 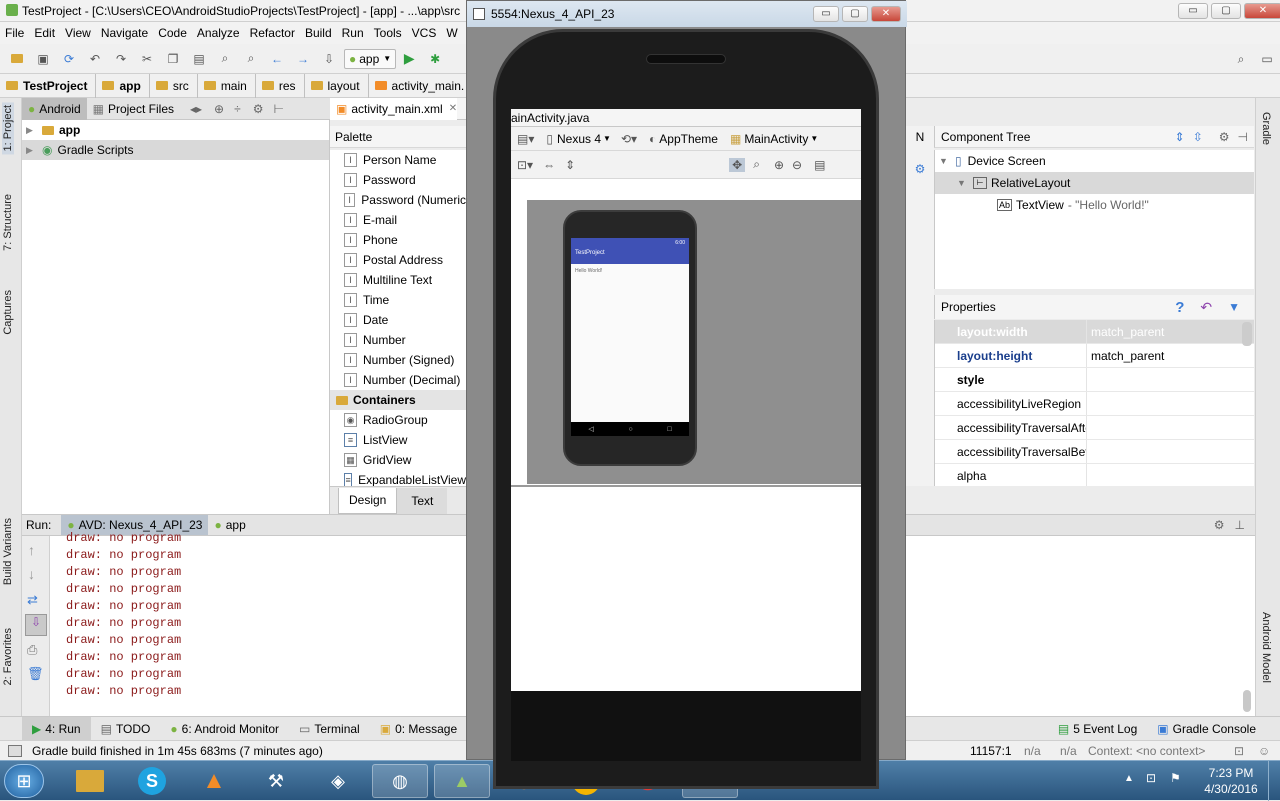 What do you see at coordinates (398, 160) in the screenshot?
I see `palette-item: I Person Name` at bounding box center [398, 160].